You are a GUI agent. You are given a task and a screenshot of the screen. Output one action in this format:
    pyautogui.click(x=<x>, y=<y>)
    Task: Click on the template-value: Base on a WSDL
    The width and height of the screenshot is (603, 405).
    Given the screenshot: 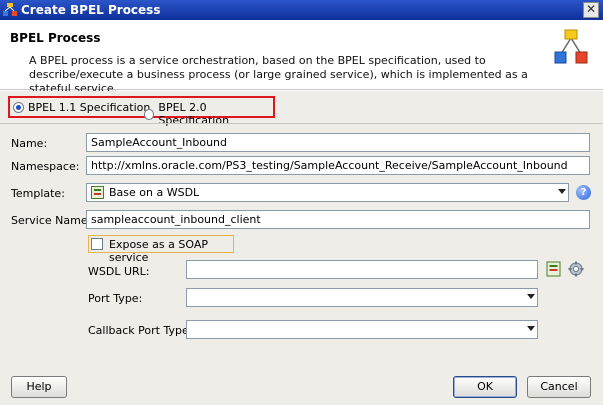 What is the action you would take?
    pyautogui.click(x=154, y=192)
    